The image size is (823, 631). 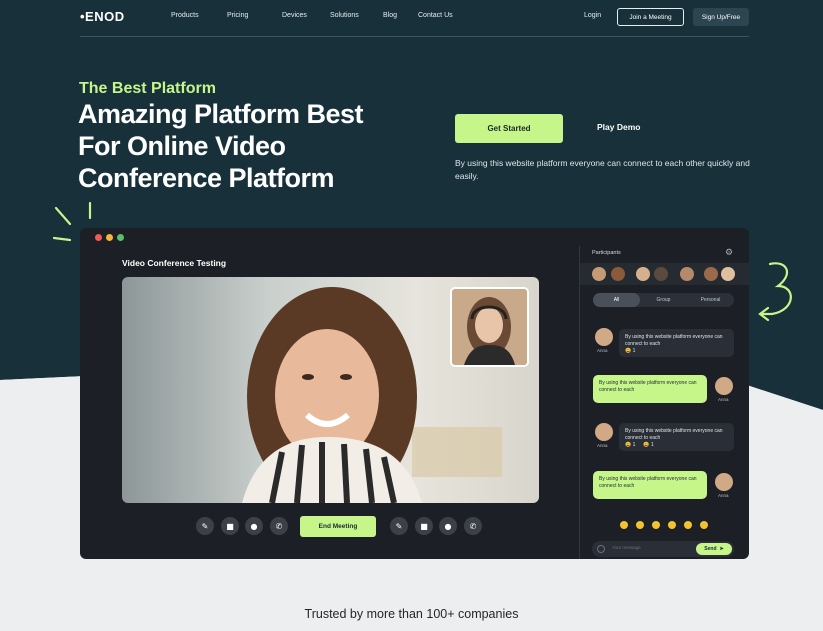 What do you see at coordinates (710, 300) in the screenshot?
I see `tab-personal: Personal` at bounding box center [710, 300].